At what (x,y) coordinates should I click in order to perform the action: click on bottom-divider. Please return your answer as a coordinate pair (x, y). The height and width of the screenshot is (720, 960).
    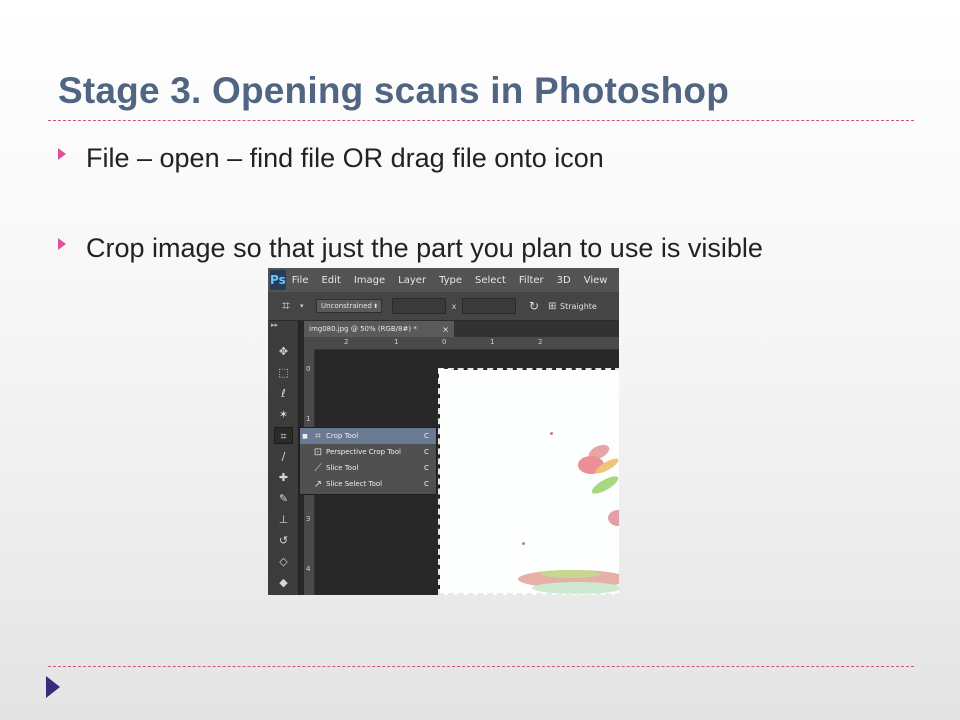
    Looking at the image, I should click on (481, 666).